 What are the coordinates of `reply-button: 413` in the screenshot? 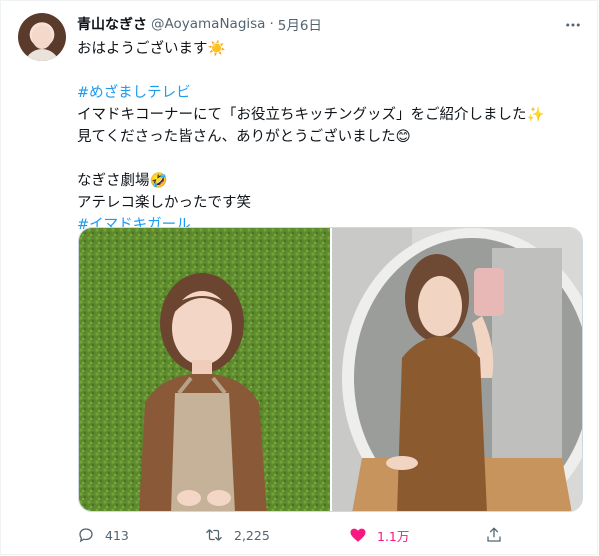 It's located at (103, 535).